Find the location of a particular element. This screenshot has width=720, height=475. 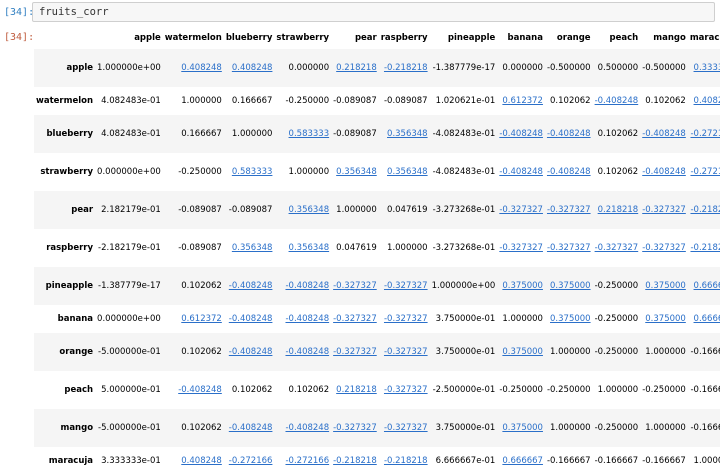

input-cell: [34]: fruits_corr is located at coordinates (360, 13).